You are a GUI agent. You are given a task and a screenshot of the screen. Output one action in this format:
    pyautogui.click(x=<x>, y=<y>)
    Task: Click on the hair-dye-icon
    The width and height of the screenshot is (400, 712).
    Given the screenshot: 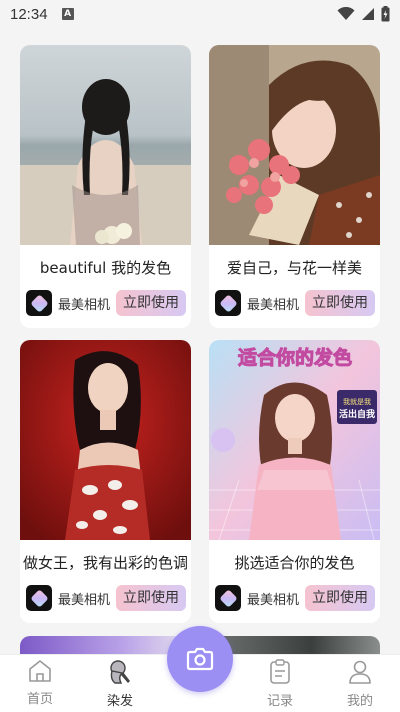 What is the action you would take?
    pyautogui.click(x=120, y=672)
    